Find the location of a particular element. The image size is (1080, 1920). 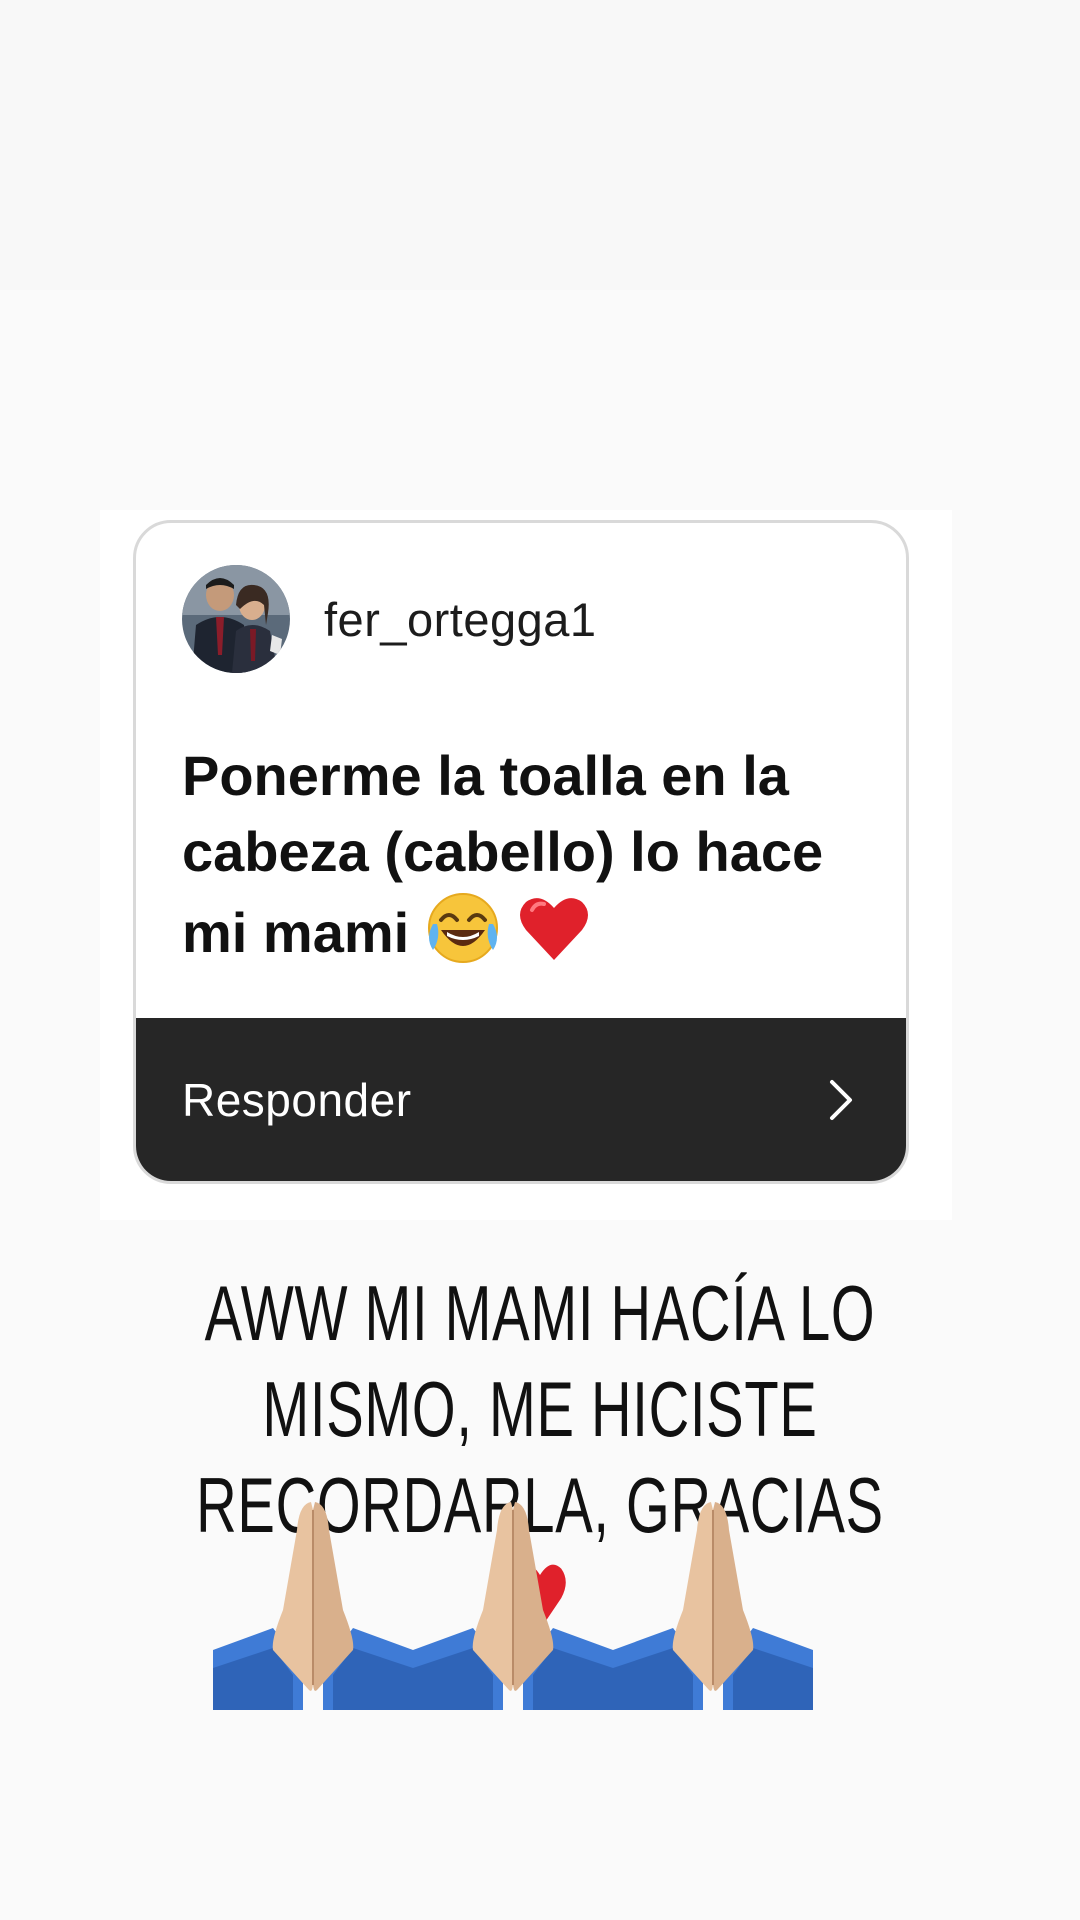

avatar is located at coordinates (236, 619).